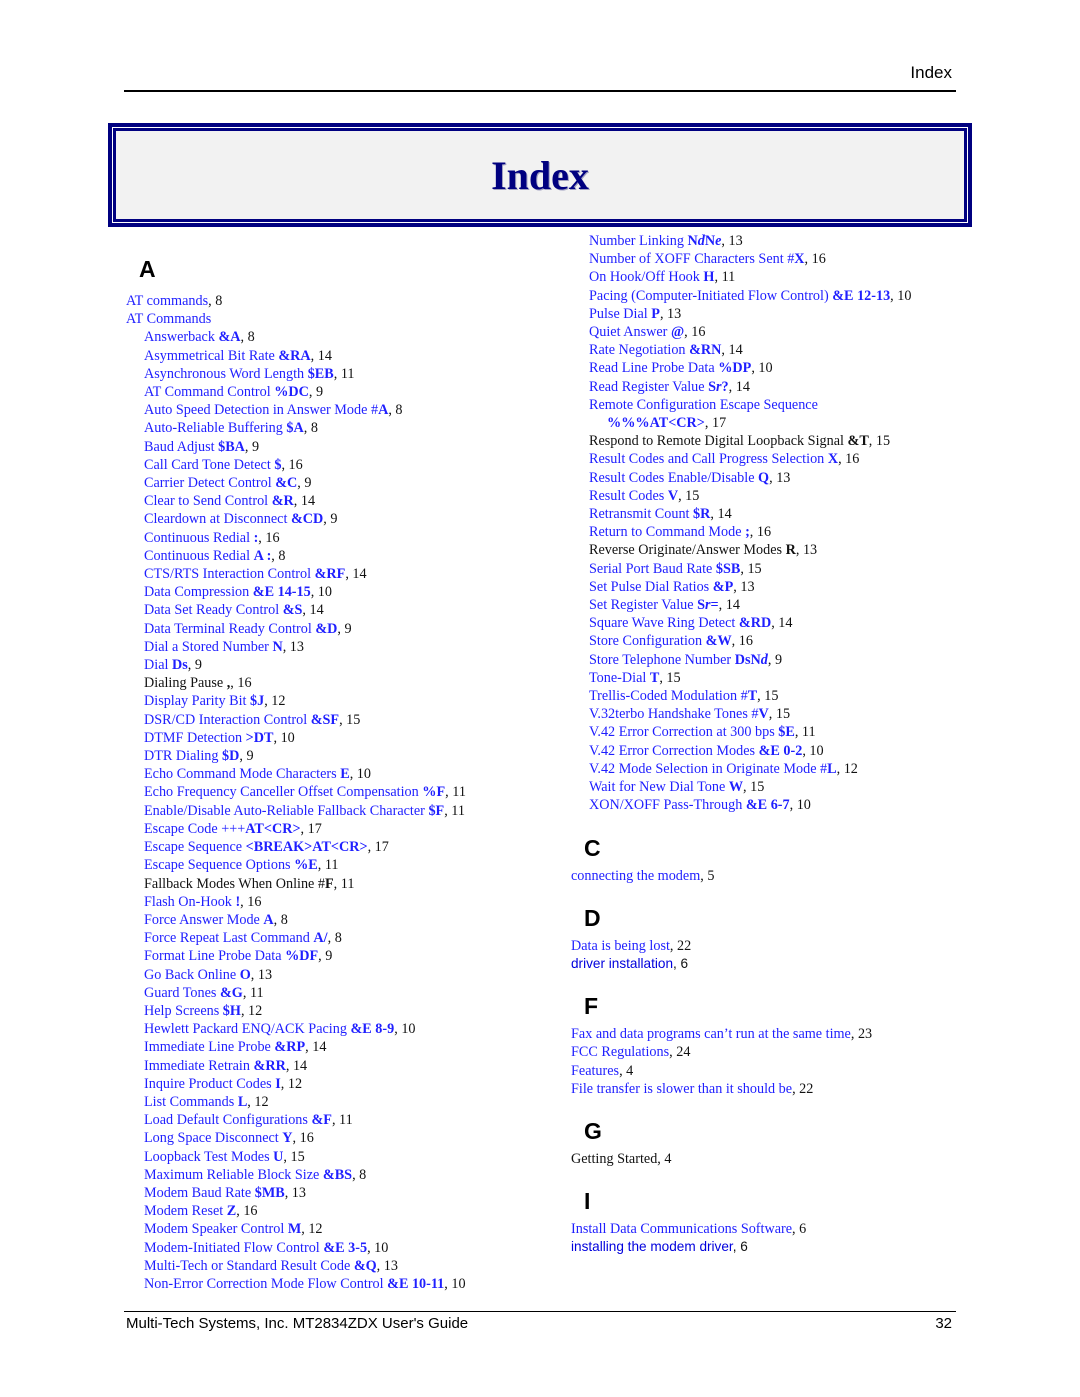  Describe the element at coordinates (341, 1211) in the screenshot. I see `index-entry: Modem Reset Z, 16` at that location.